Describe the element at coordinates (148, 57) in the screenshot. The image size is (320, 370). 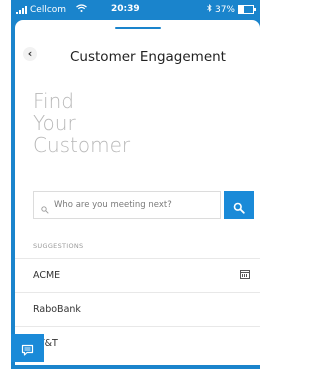
I see `page-title: Customer Engagement` at that location.